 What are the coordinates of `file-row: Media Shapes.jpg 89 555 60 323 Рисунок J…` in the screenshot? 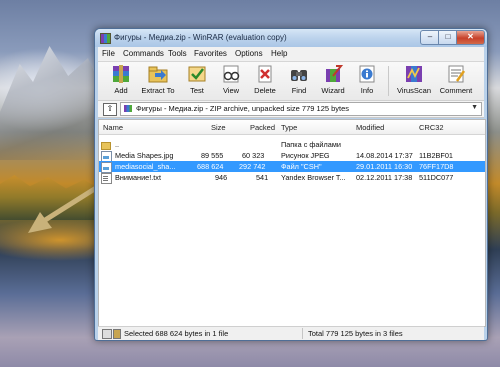 It's located at (292, 156).